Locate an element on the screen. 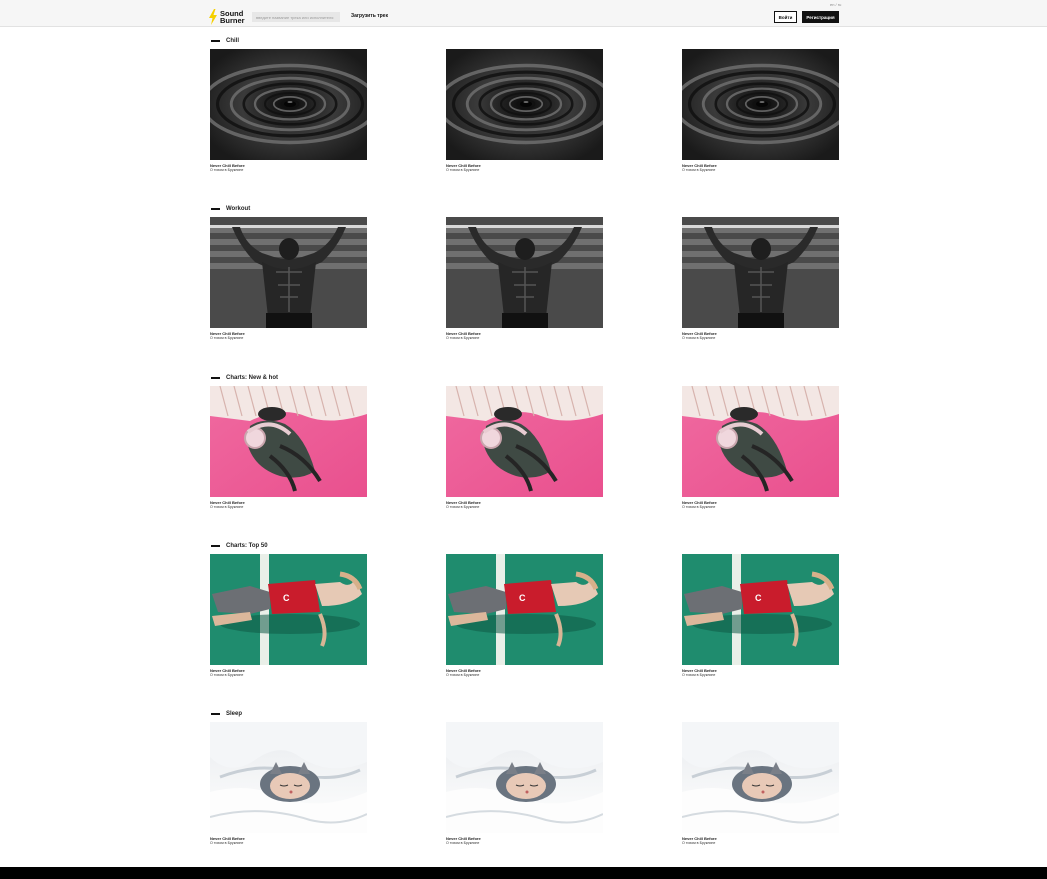  register-button: Регистрация is located at coordinates (820, 17).